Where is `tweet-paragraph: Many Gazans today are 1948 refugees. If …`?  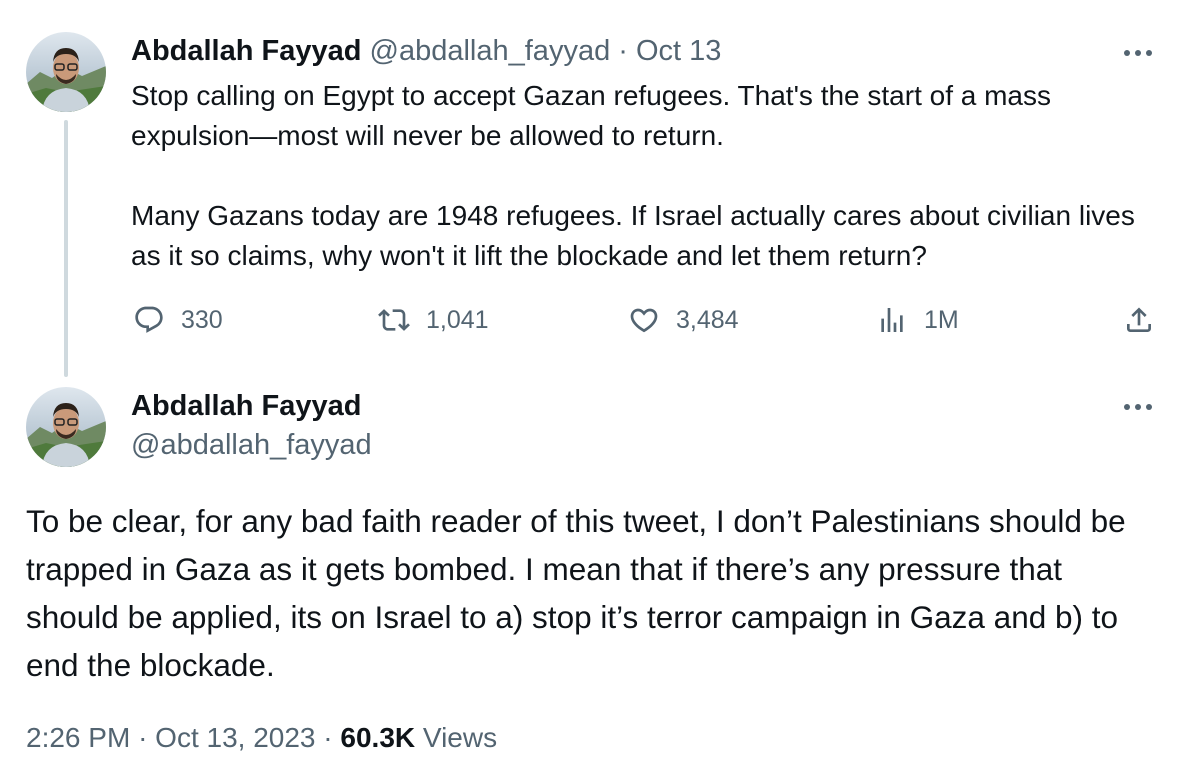 tweet-paragraph: Many Gazans today are 1948 refugees. If … is located at coordinates (633, 235).